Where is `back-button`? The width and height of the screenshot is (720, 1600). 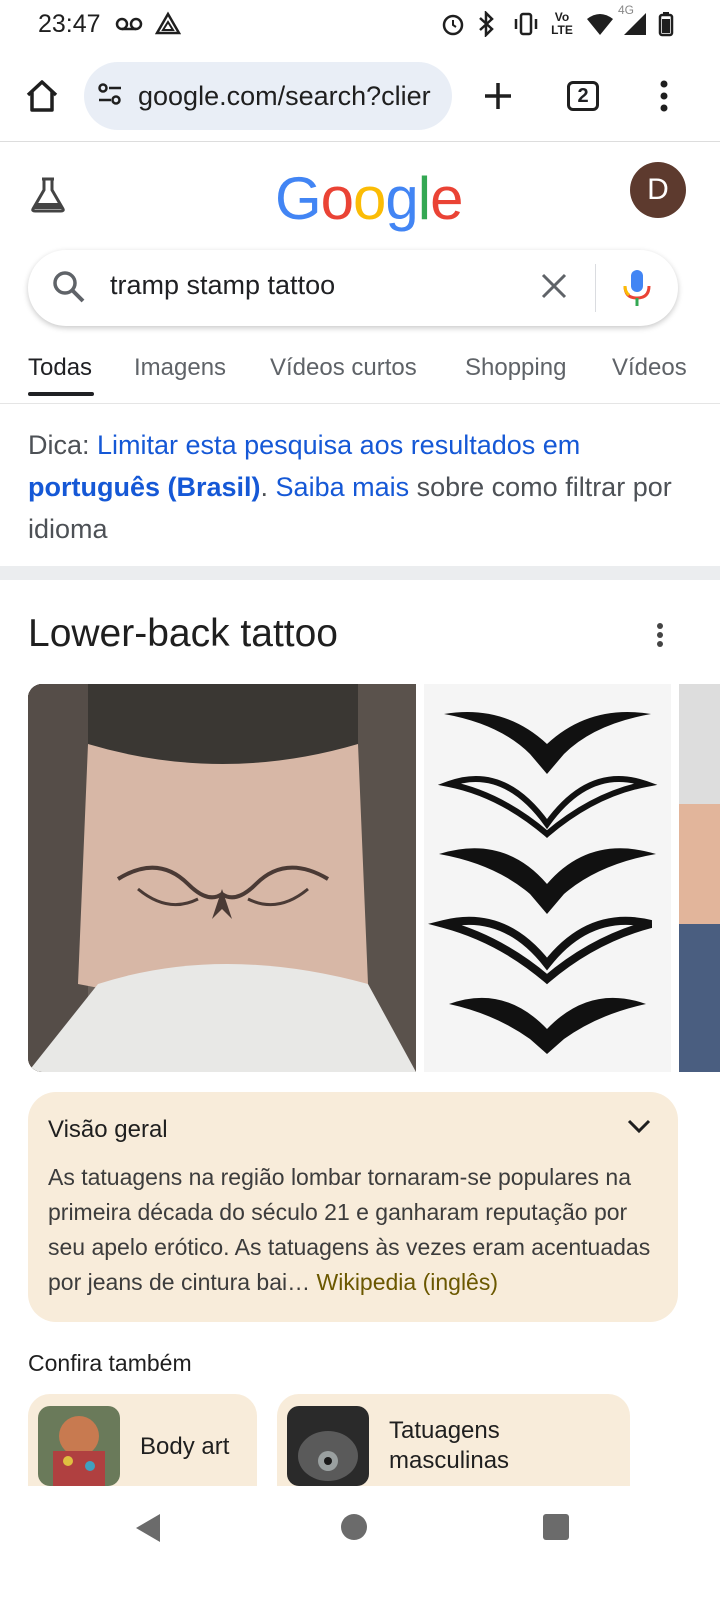
back-button is located at coordinates (148, 1530).